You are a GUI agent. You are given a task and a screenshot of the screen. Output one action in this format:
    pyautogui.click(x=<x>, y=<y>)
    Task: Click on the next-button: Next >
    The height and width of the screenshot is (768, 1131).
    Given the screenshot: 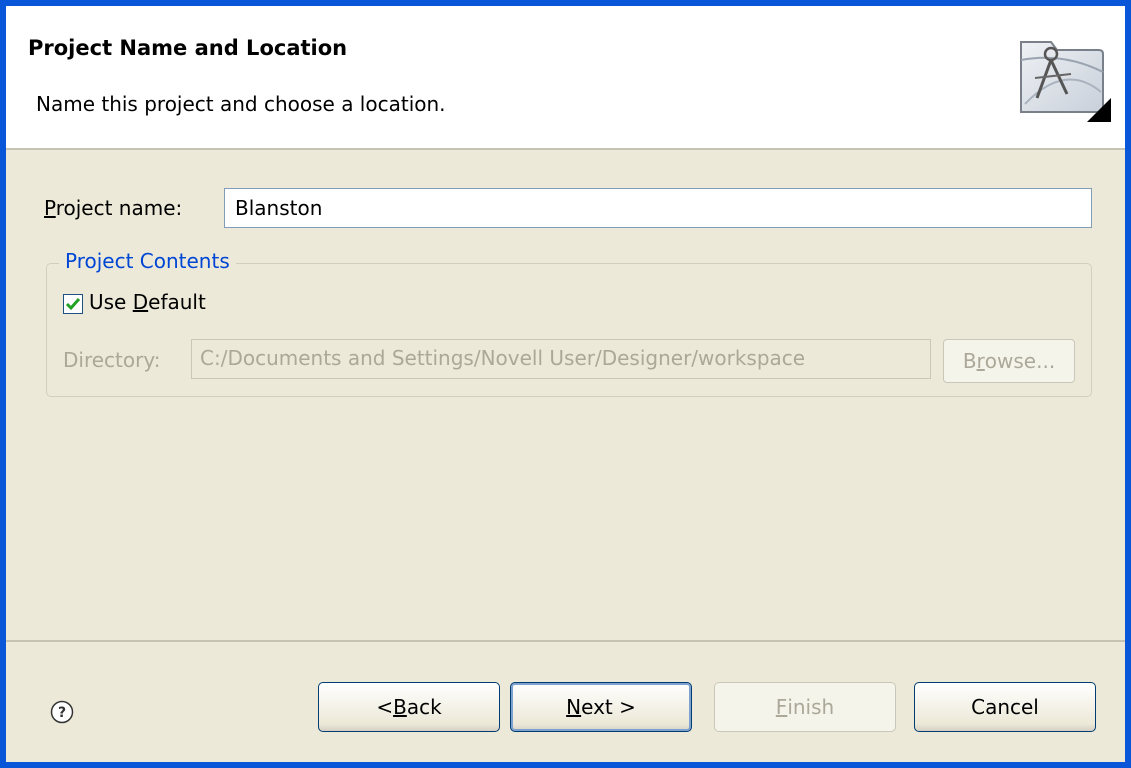 What is the action you would take?
    pyautogui.click(x=601, y=707)
    